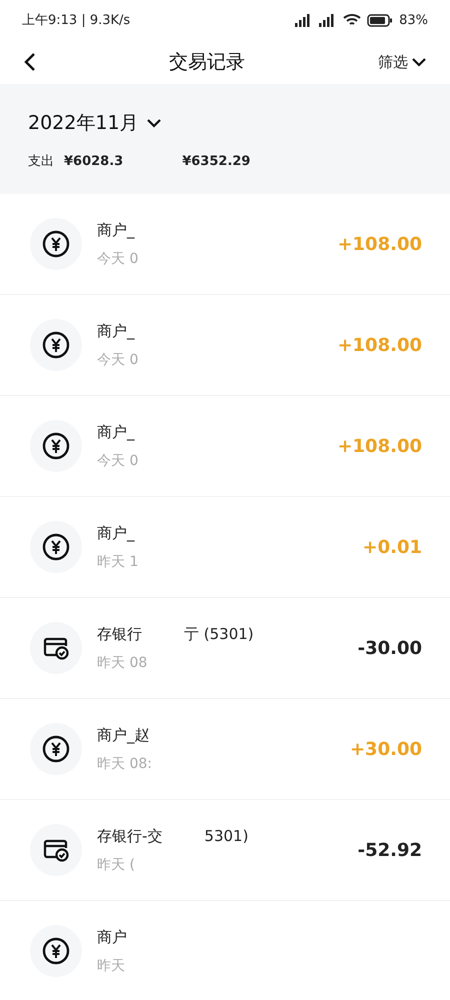 The height and width of the screenshot is (1000, 450). Describe the element at coordinates (413, 20) in the screenshot. I see `battery-percent: 83%` at that location.